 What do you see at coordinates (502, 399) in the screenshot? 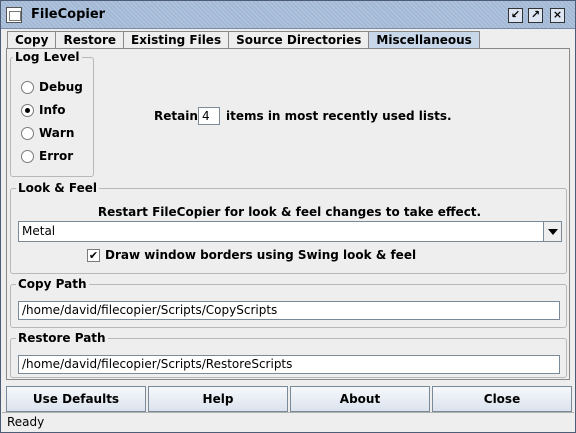
I see `close-button: Close` at bounding box center [502, 399].